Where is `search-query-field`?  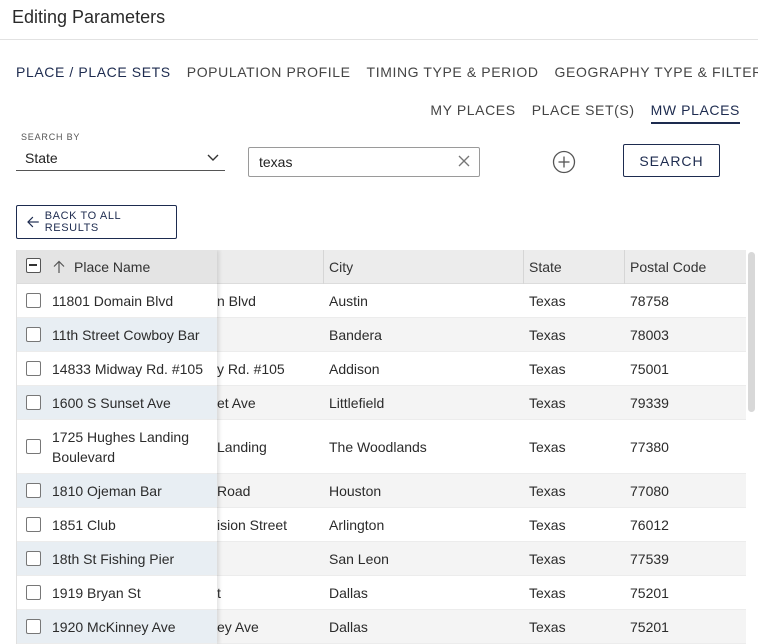
search-query-field is located at coordinates (364, 162).